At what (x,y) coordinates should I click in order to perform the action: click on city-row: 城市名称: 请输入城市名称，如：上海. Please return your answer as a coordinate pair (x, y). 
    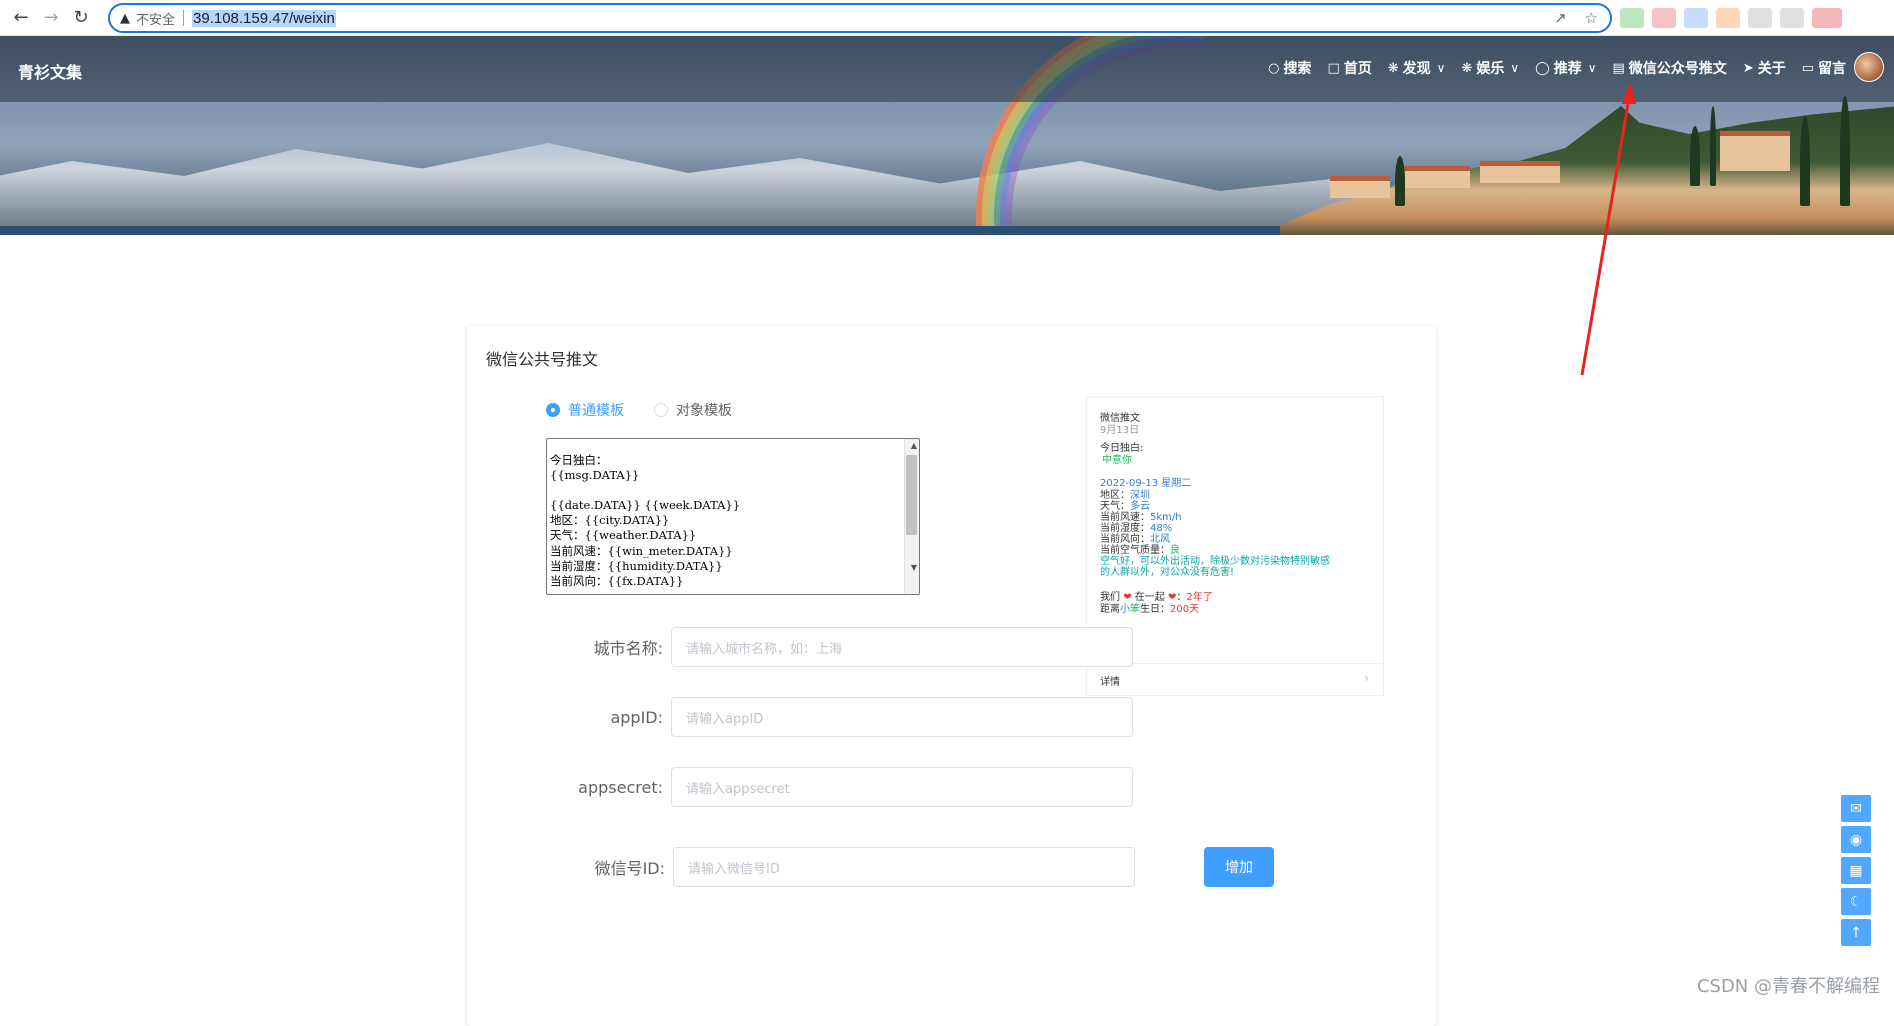
    Looking at the image, I should click on (800, 647).